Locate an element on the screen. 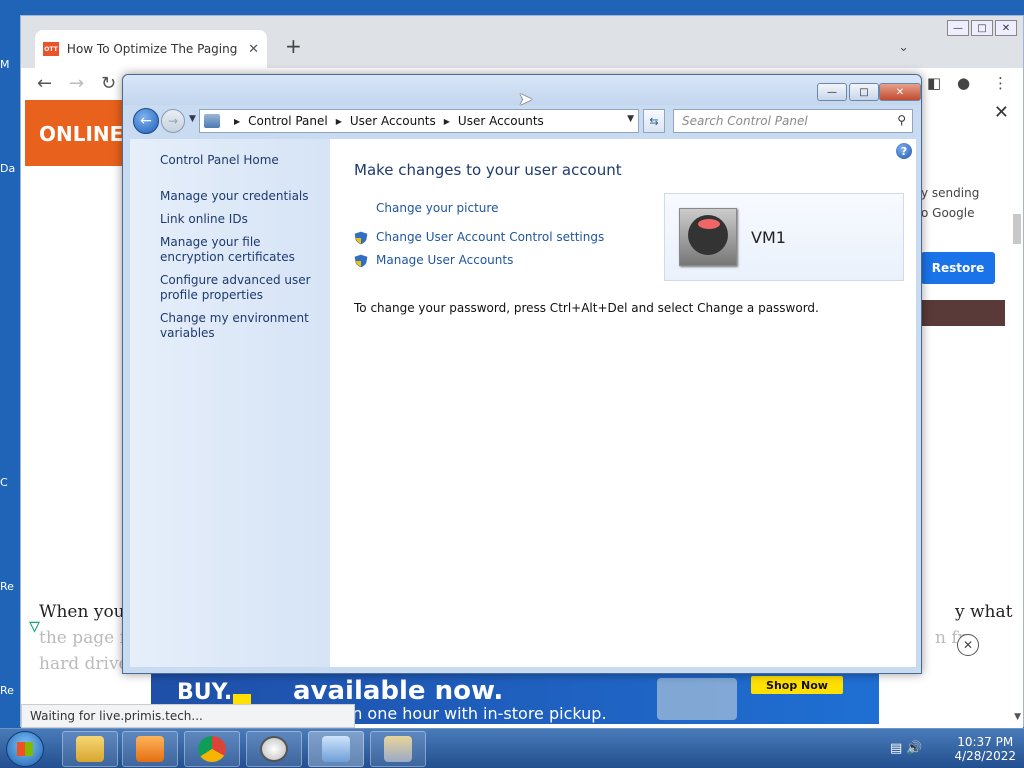 This screenshot has width=1024, height=768. search-input: Search Control Panel ⚲ is located at coordinates (793, 121).